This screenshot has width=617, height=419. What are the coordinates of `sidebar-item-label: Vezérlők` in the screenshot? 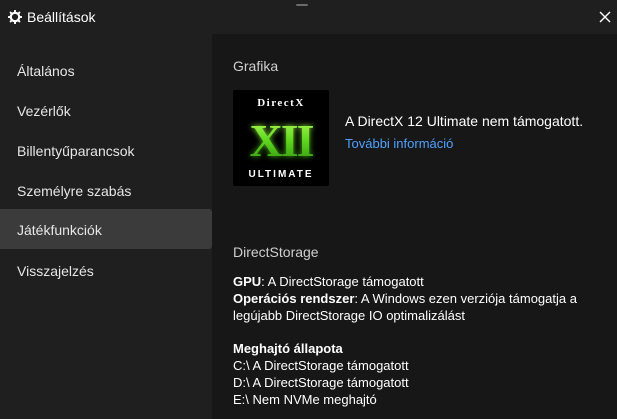 It's located at (44, 111).